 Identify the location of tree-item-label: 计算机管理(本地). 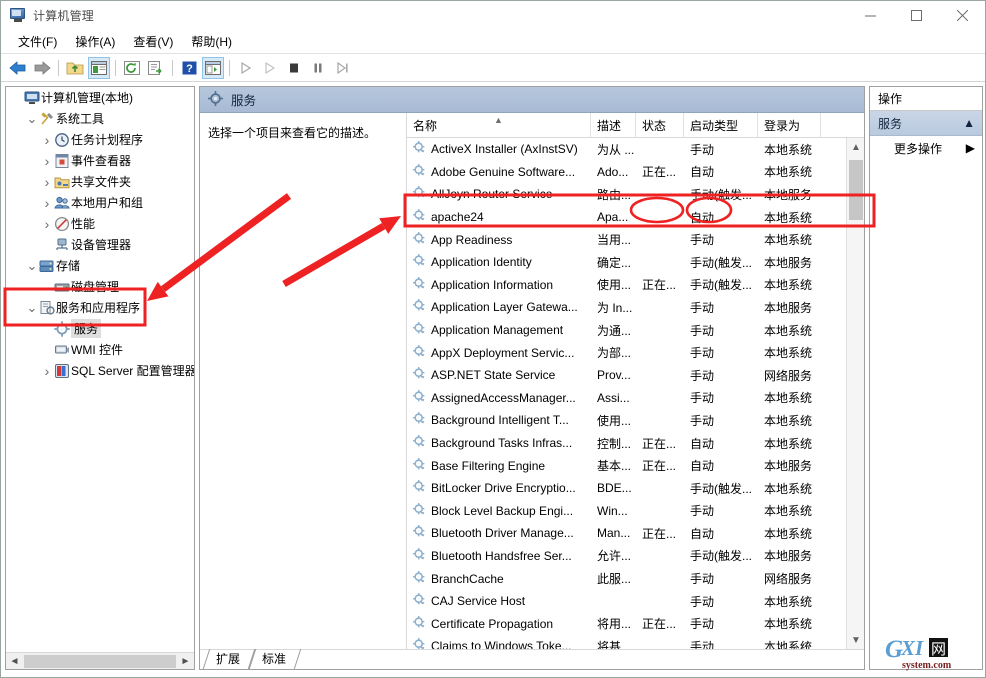
(87, 98).